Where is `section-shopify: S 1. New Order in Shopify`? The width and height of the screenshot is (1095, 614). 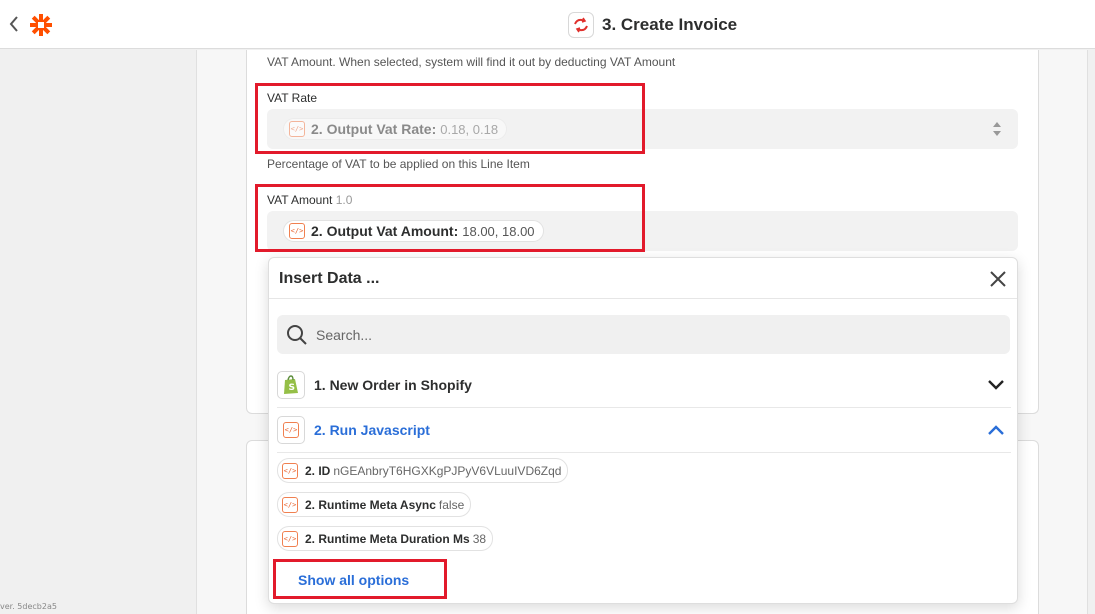 section-shopify: S 1. New Order in Shopify is located at coordinates (643, 385).